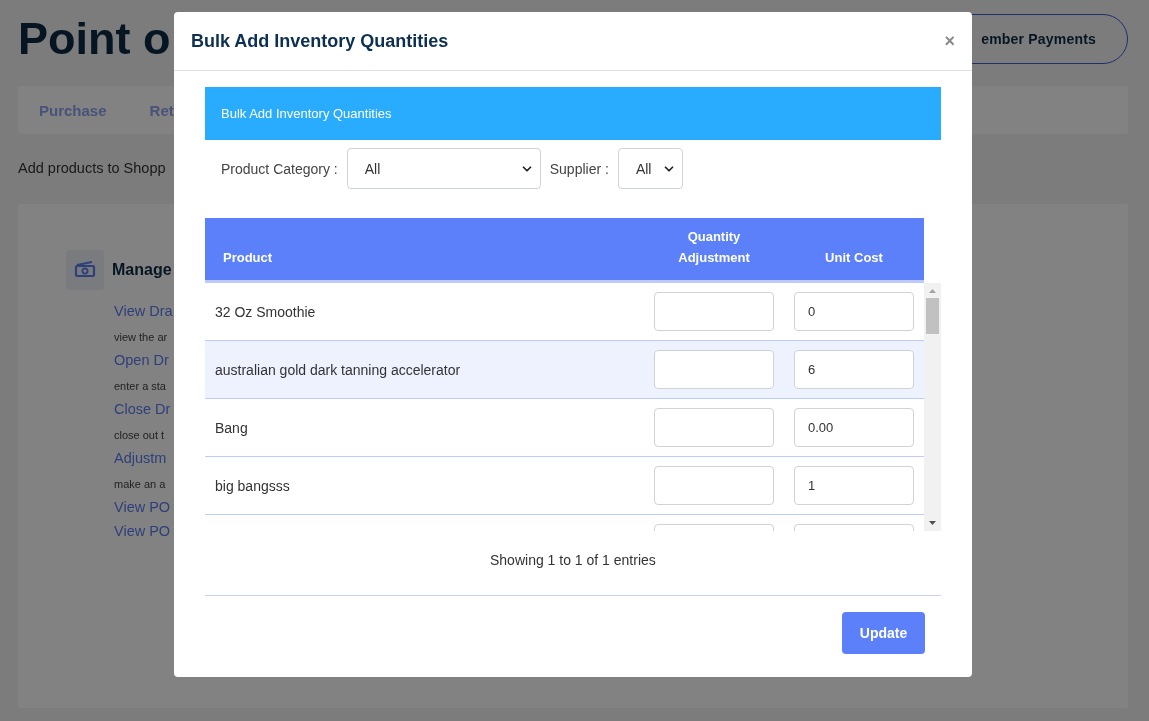 The height and width of the screenshot is (721, 1149). What do you see at coordinates (92, 168) in the screenshot?
I see `intro-text: Add products to Shopp` at bounding box center [92, 168].